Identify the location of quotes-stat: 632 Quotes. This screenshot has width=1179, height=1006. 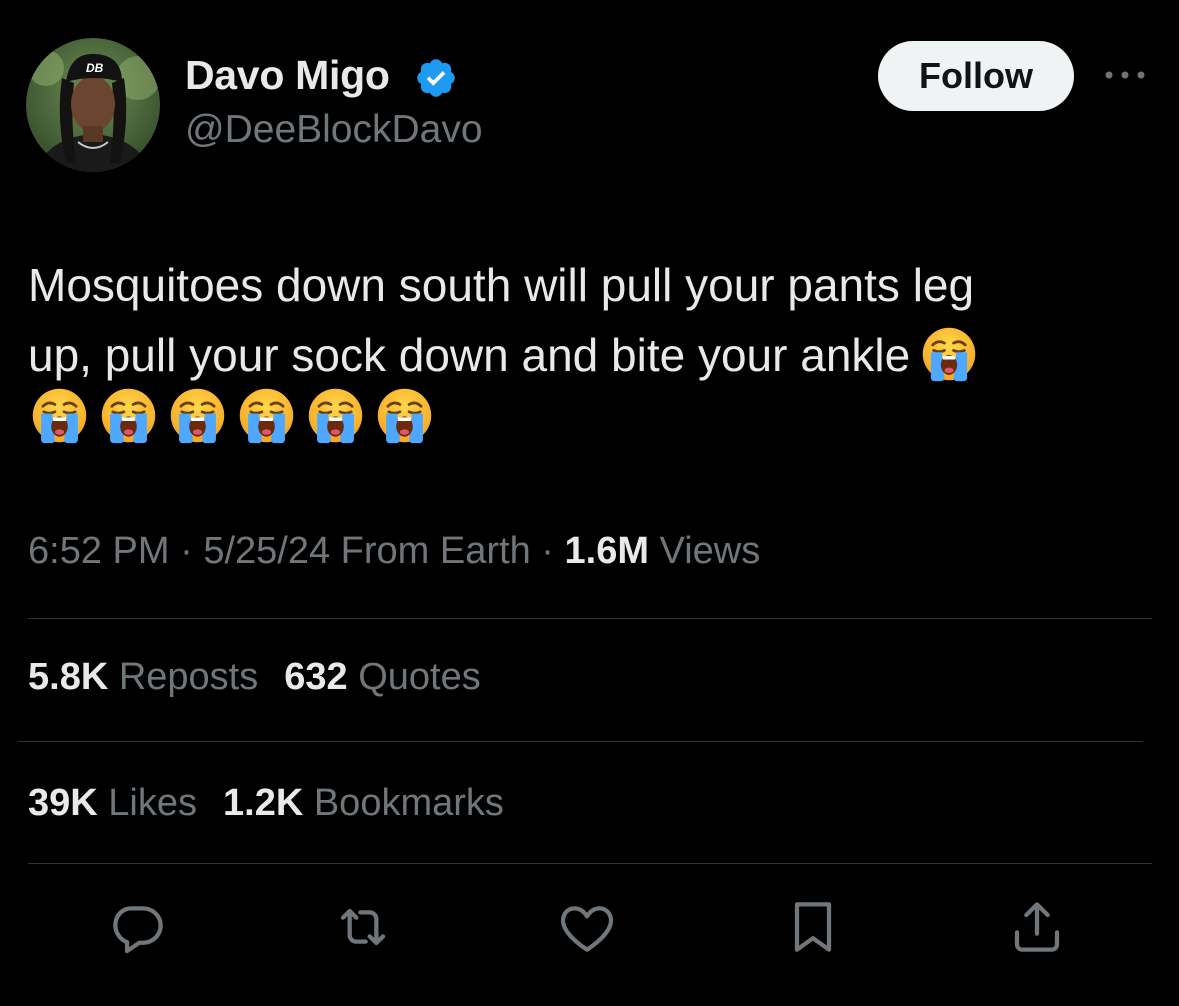
(382, 677).